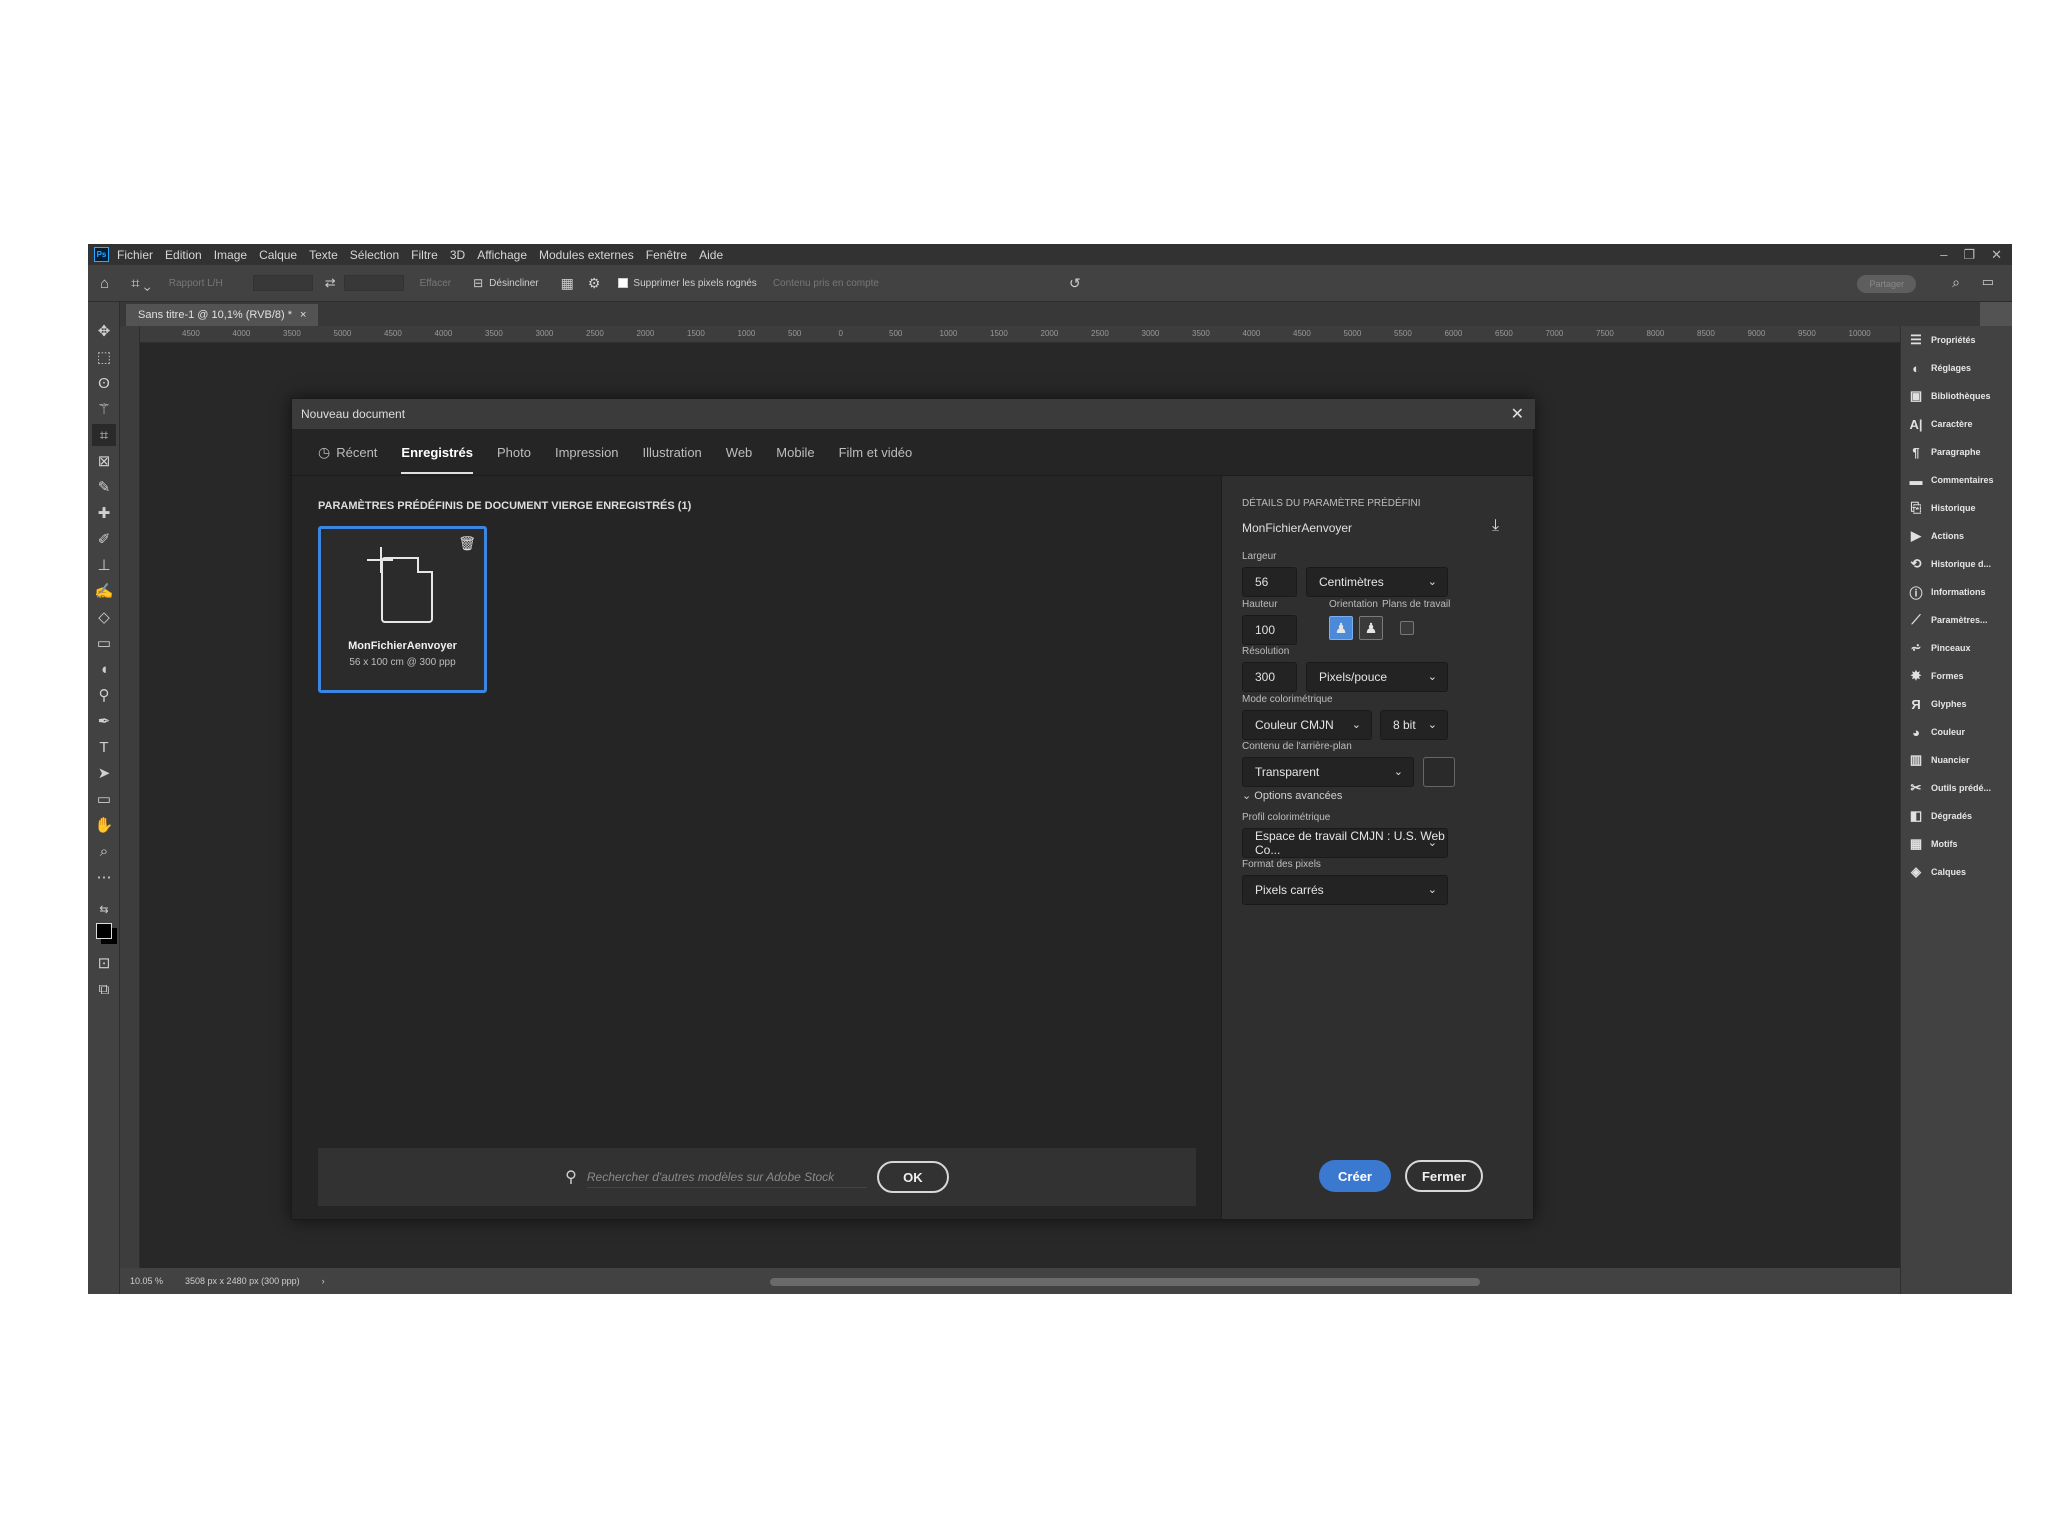 The image size is (2060, 1534). Describe the element at coordinates (1956, 424) in the screenshot. I see `panel-caractere: A| Caractère` at that location.